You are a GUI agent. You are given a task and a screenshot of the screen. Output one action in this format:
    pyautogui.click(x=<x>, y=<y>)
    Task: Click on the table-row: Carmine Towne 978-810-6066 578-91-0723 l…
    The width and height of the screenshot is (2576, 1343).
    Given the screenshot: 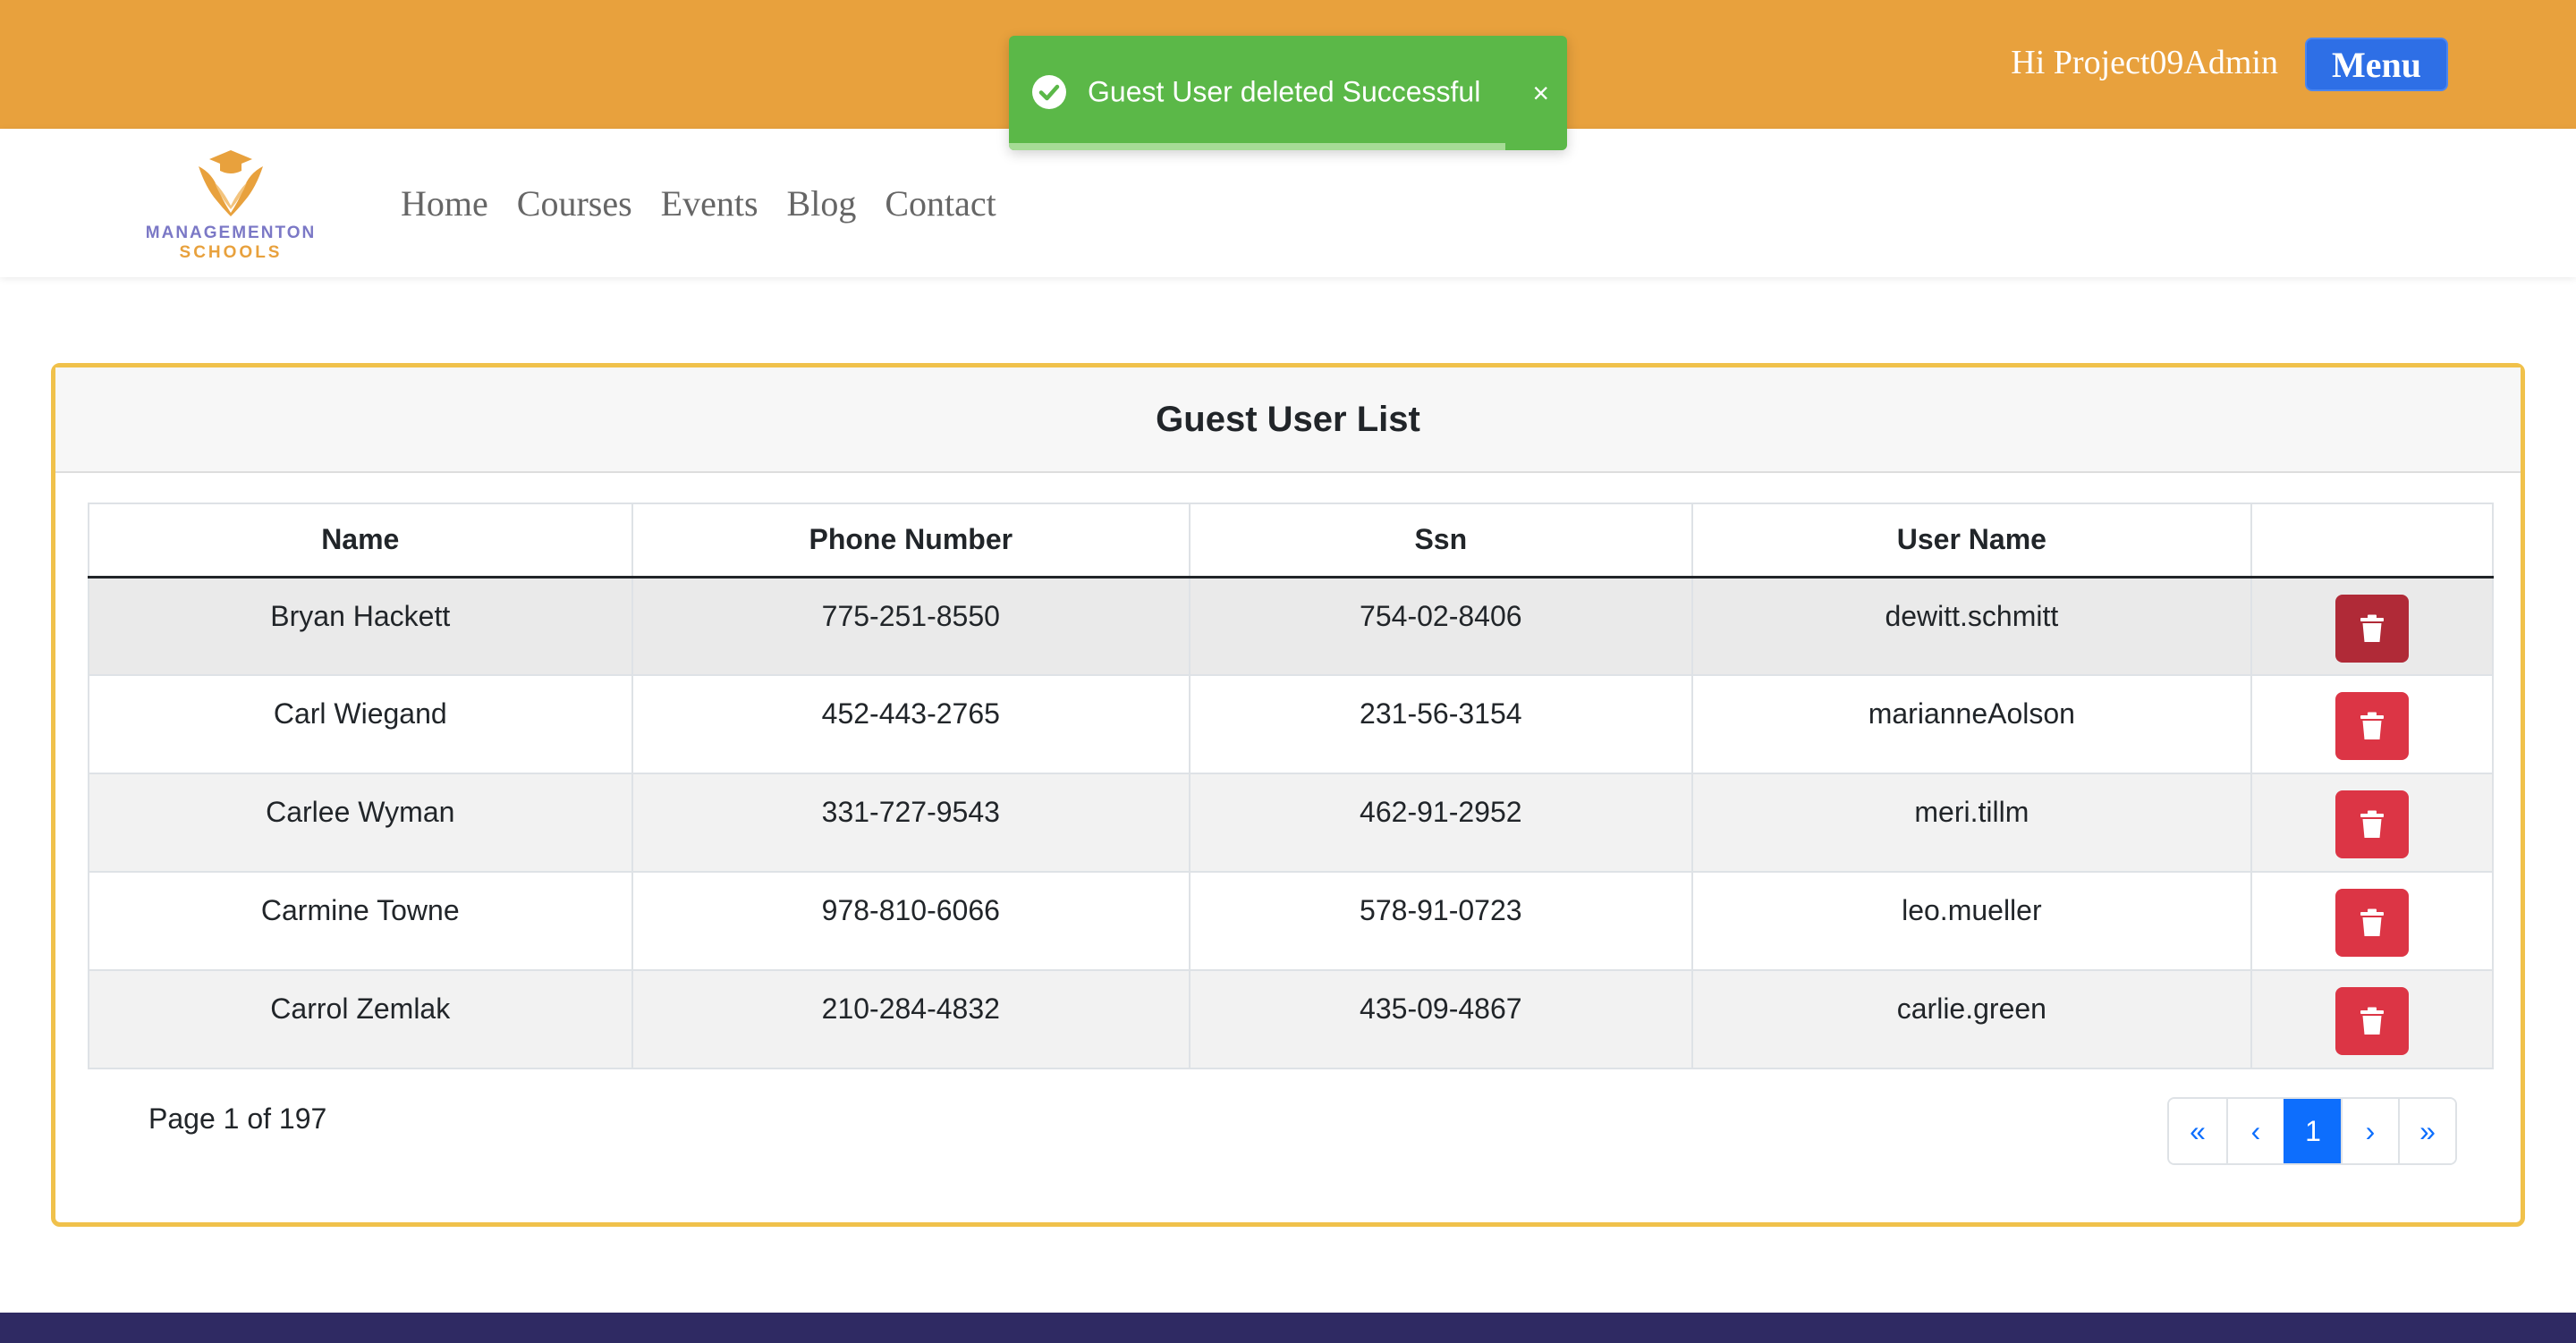 What is the action you would take?
    pyautogui.click(x=1291, y=921)
    